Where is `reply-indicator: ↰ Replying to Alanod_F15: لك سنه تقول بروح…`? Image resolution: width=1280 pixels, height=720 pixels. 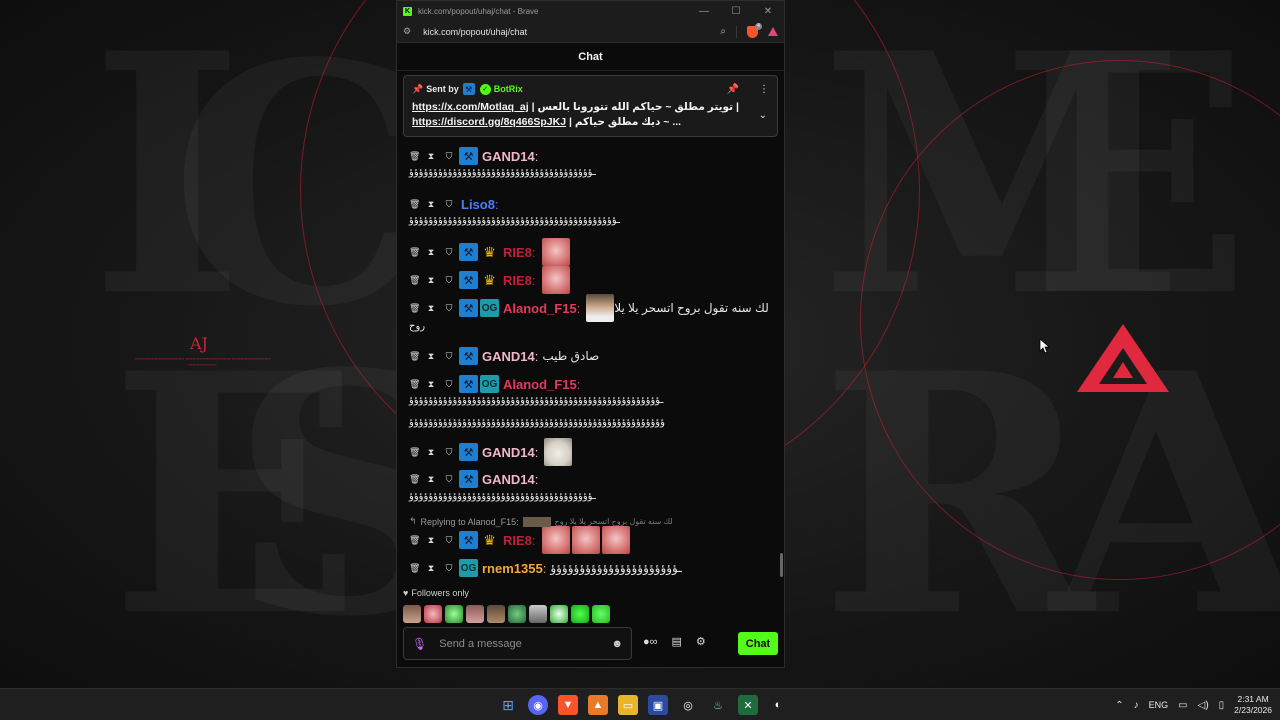
reply-indicator: ↰ Replying to Alanod_F15: لك سنه تقول بروح… is located at coordinates (541, 521).